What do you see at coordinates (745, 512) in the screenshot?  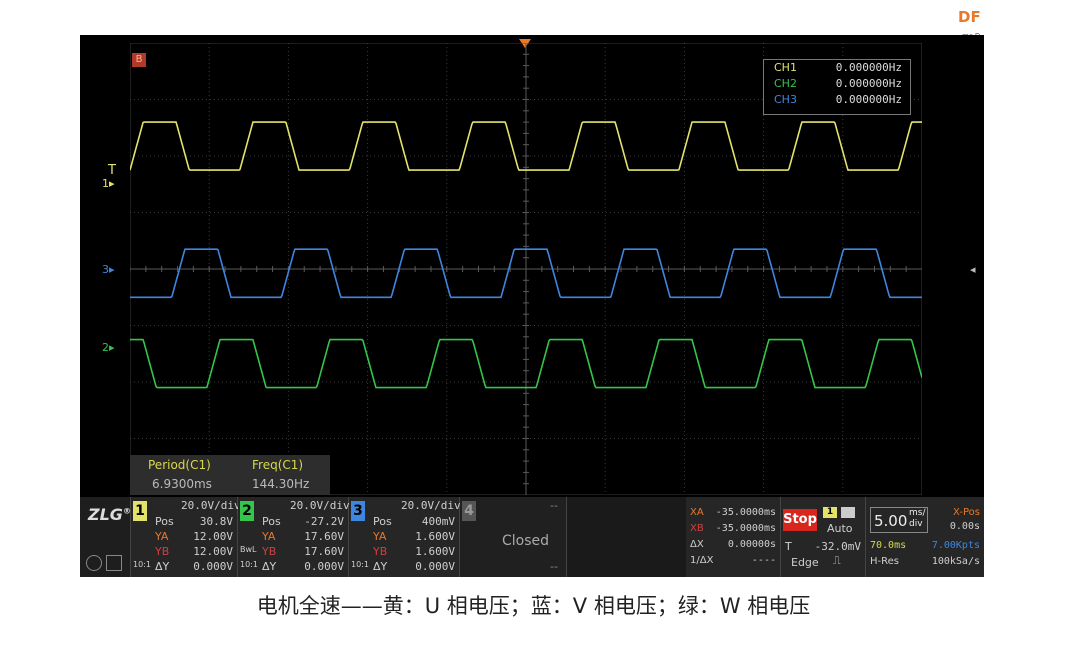 I see `xa-value: -35.0000ms` at bounding box center [745, 512].